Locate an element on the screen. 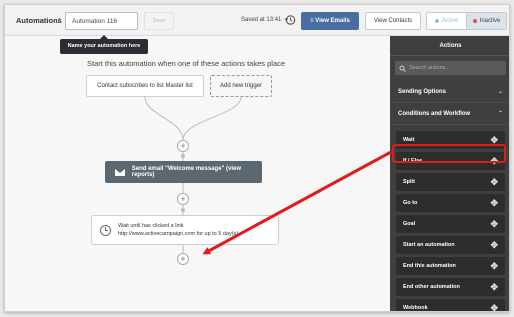 This screenshot has height=317, width=514. inactive-dot-icon is located at coordinates (474, 21).